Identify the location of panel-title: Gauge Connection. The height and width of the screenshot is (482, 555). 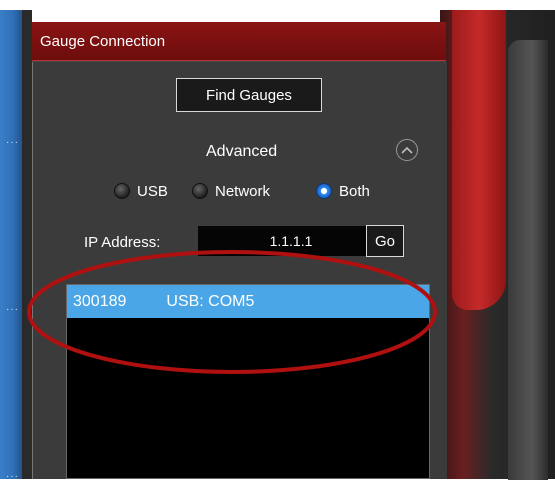
(103, 41).